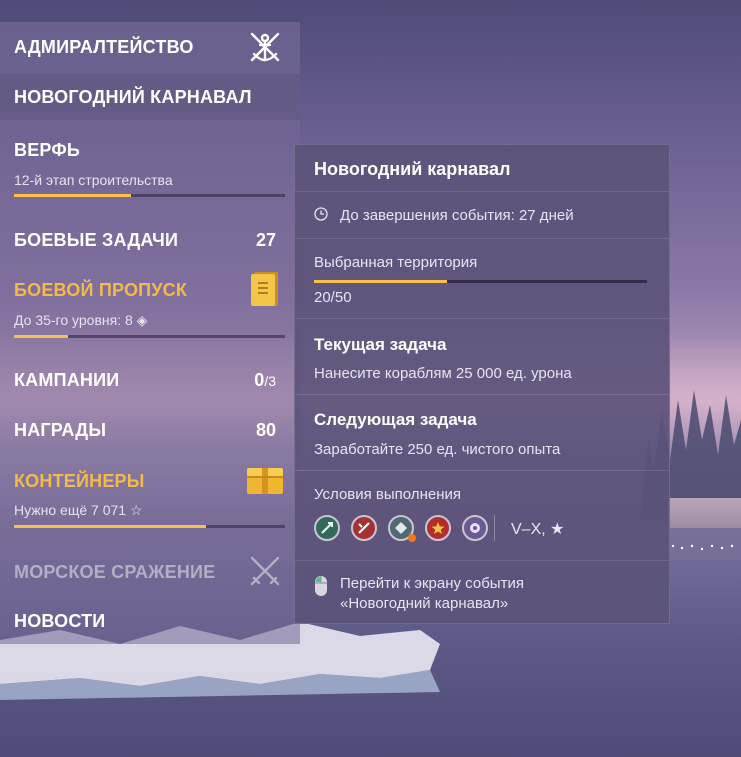 The image size is (741, 757). Describe the element at coordinates (78, 510) in the screenshot. I see `containers-needed-text: Нужно ещё 7 071 ☆` at that location.